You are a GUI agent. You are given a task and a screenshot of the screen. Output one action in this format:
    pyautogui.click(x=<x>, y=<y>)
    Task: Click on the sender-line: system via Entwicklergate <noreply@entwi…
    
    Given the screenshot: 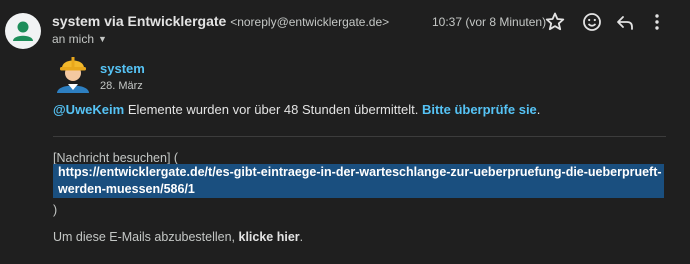 What is the action you would take?
    pyautogui.click(x=220, y=21)
    